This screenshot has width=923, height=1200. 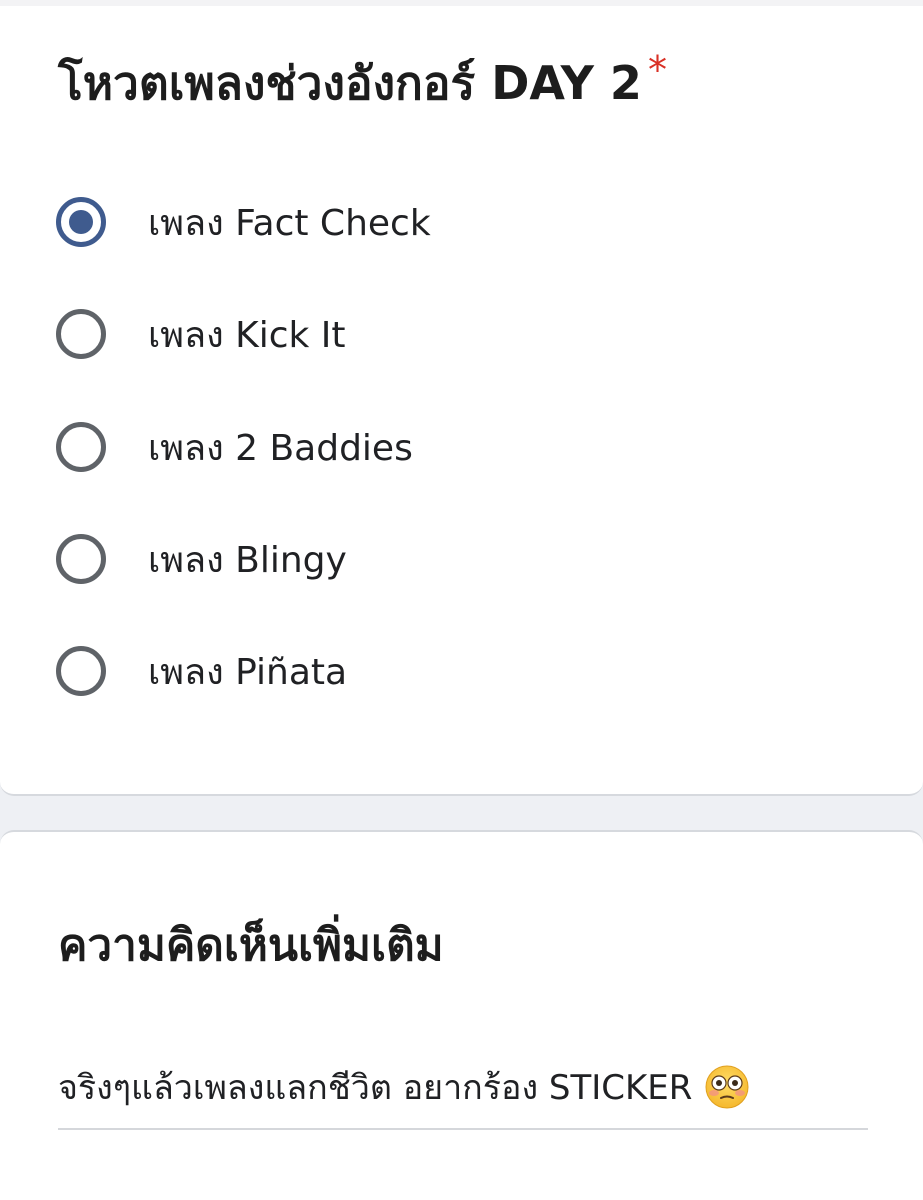 I want to click on flushed-face-icon, so click(x=727, y=1087).